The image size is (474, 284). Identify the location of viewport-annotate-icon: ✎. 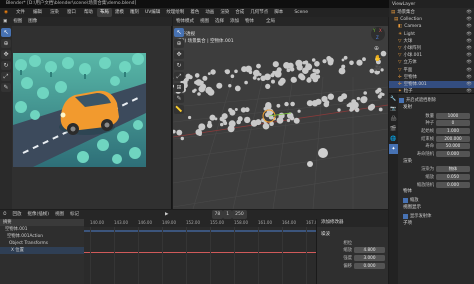
(179, 98).